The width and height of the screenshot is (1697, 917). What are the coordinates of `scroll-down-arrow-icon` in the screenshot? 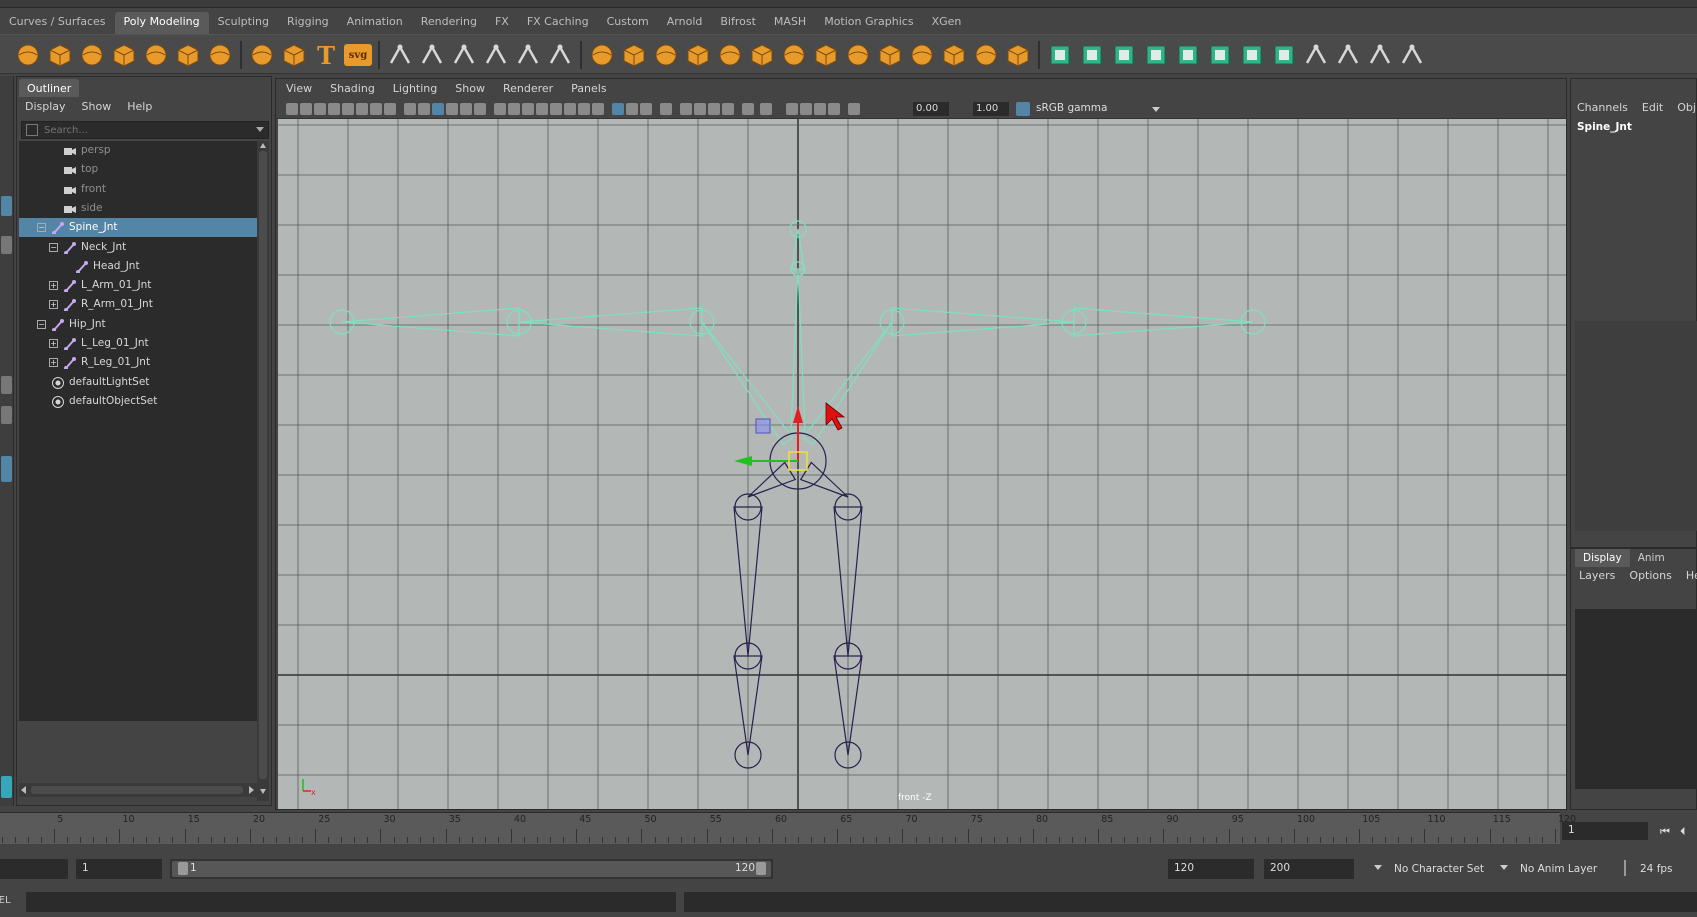 It's located at (263, 791).